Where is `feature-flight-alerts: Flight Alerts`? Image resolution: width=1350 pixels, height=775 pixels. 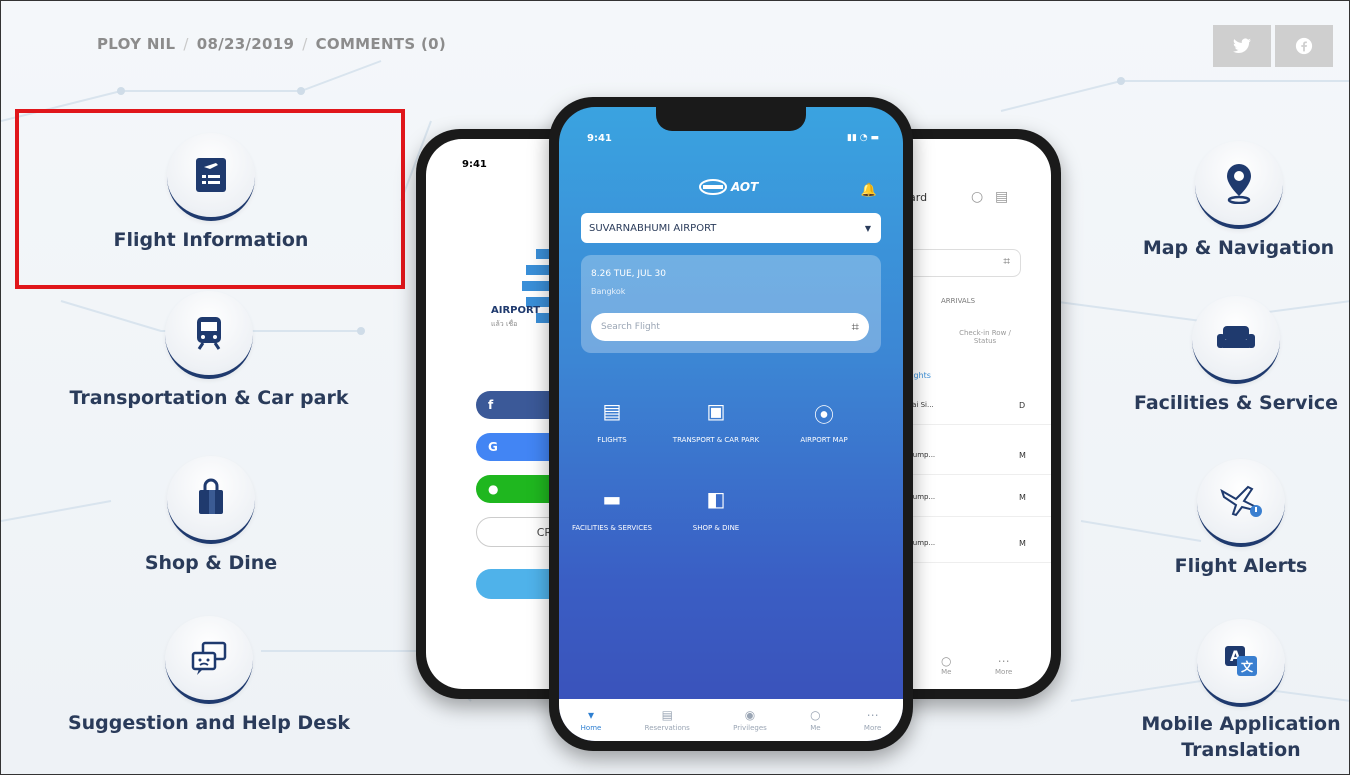
feature-flight-alerts: Flight Alerts is located at coordinates (1241, 518).